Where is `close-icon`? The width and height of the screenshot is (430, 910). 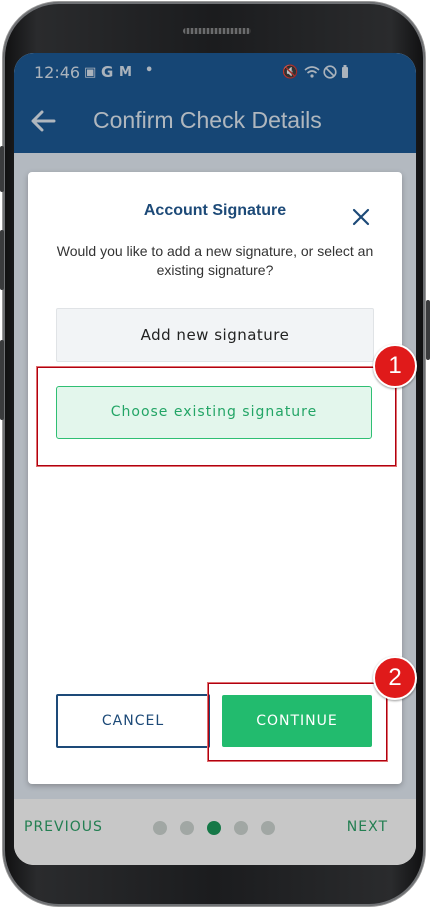 close-icon is located at coordinates (361, 217).